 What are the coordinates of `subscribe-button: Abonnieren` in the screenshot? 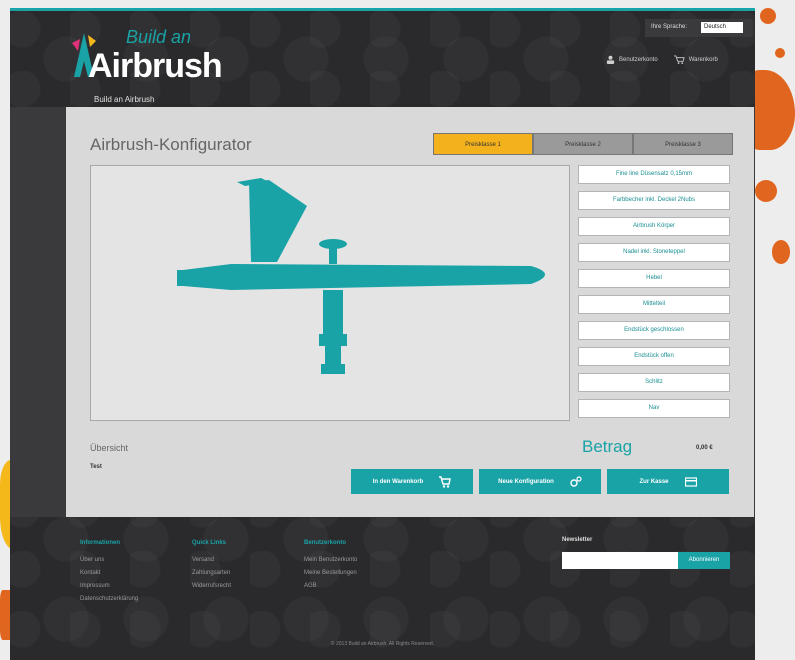 It's located at (704, 560).